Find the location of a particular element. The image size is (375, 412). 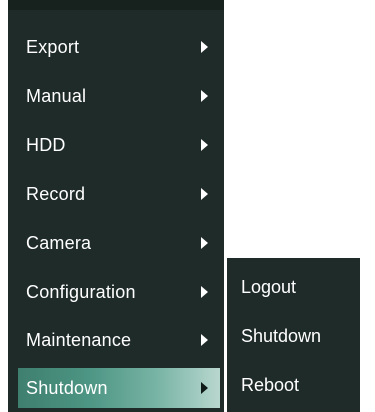

menu-item-label: Configuration is located at coordinates (81, 291).